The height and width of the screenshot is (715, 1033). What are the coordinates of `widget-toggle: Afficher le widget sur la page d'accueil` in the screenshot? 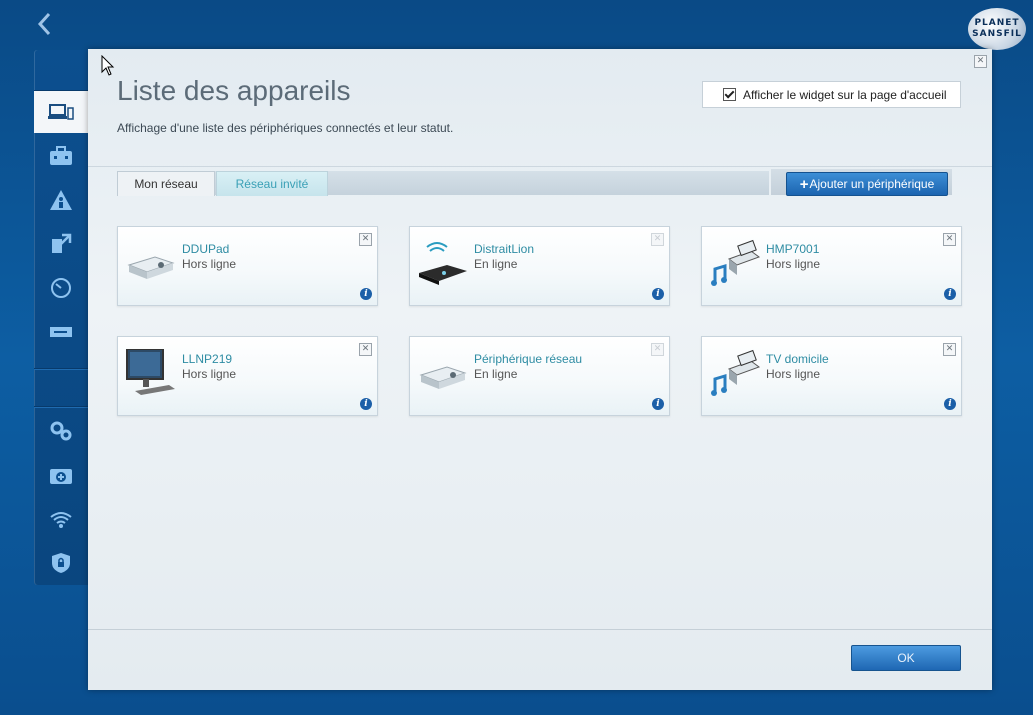 It's located at (831, 94).